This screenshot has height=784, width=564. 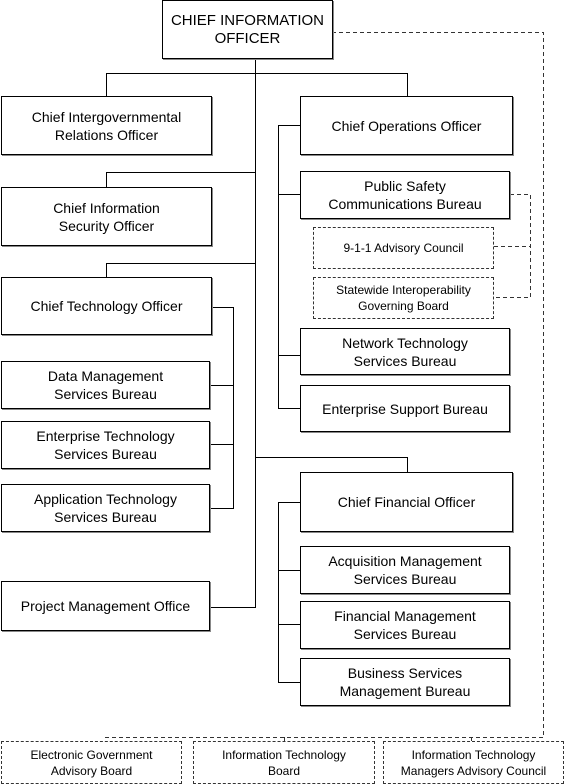 I want to click on public-safety-communications-bureau-box: Public Safety Communications Bureau, so click(x=405, y=195).